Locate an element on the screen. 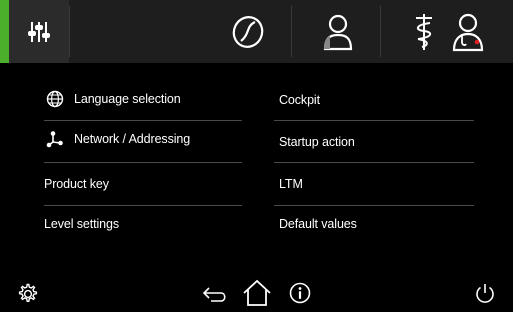  network-icon is located at coordinates (55, 139).